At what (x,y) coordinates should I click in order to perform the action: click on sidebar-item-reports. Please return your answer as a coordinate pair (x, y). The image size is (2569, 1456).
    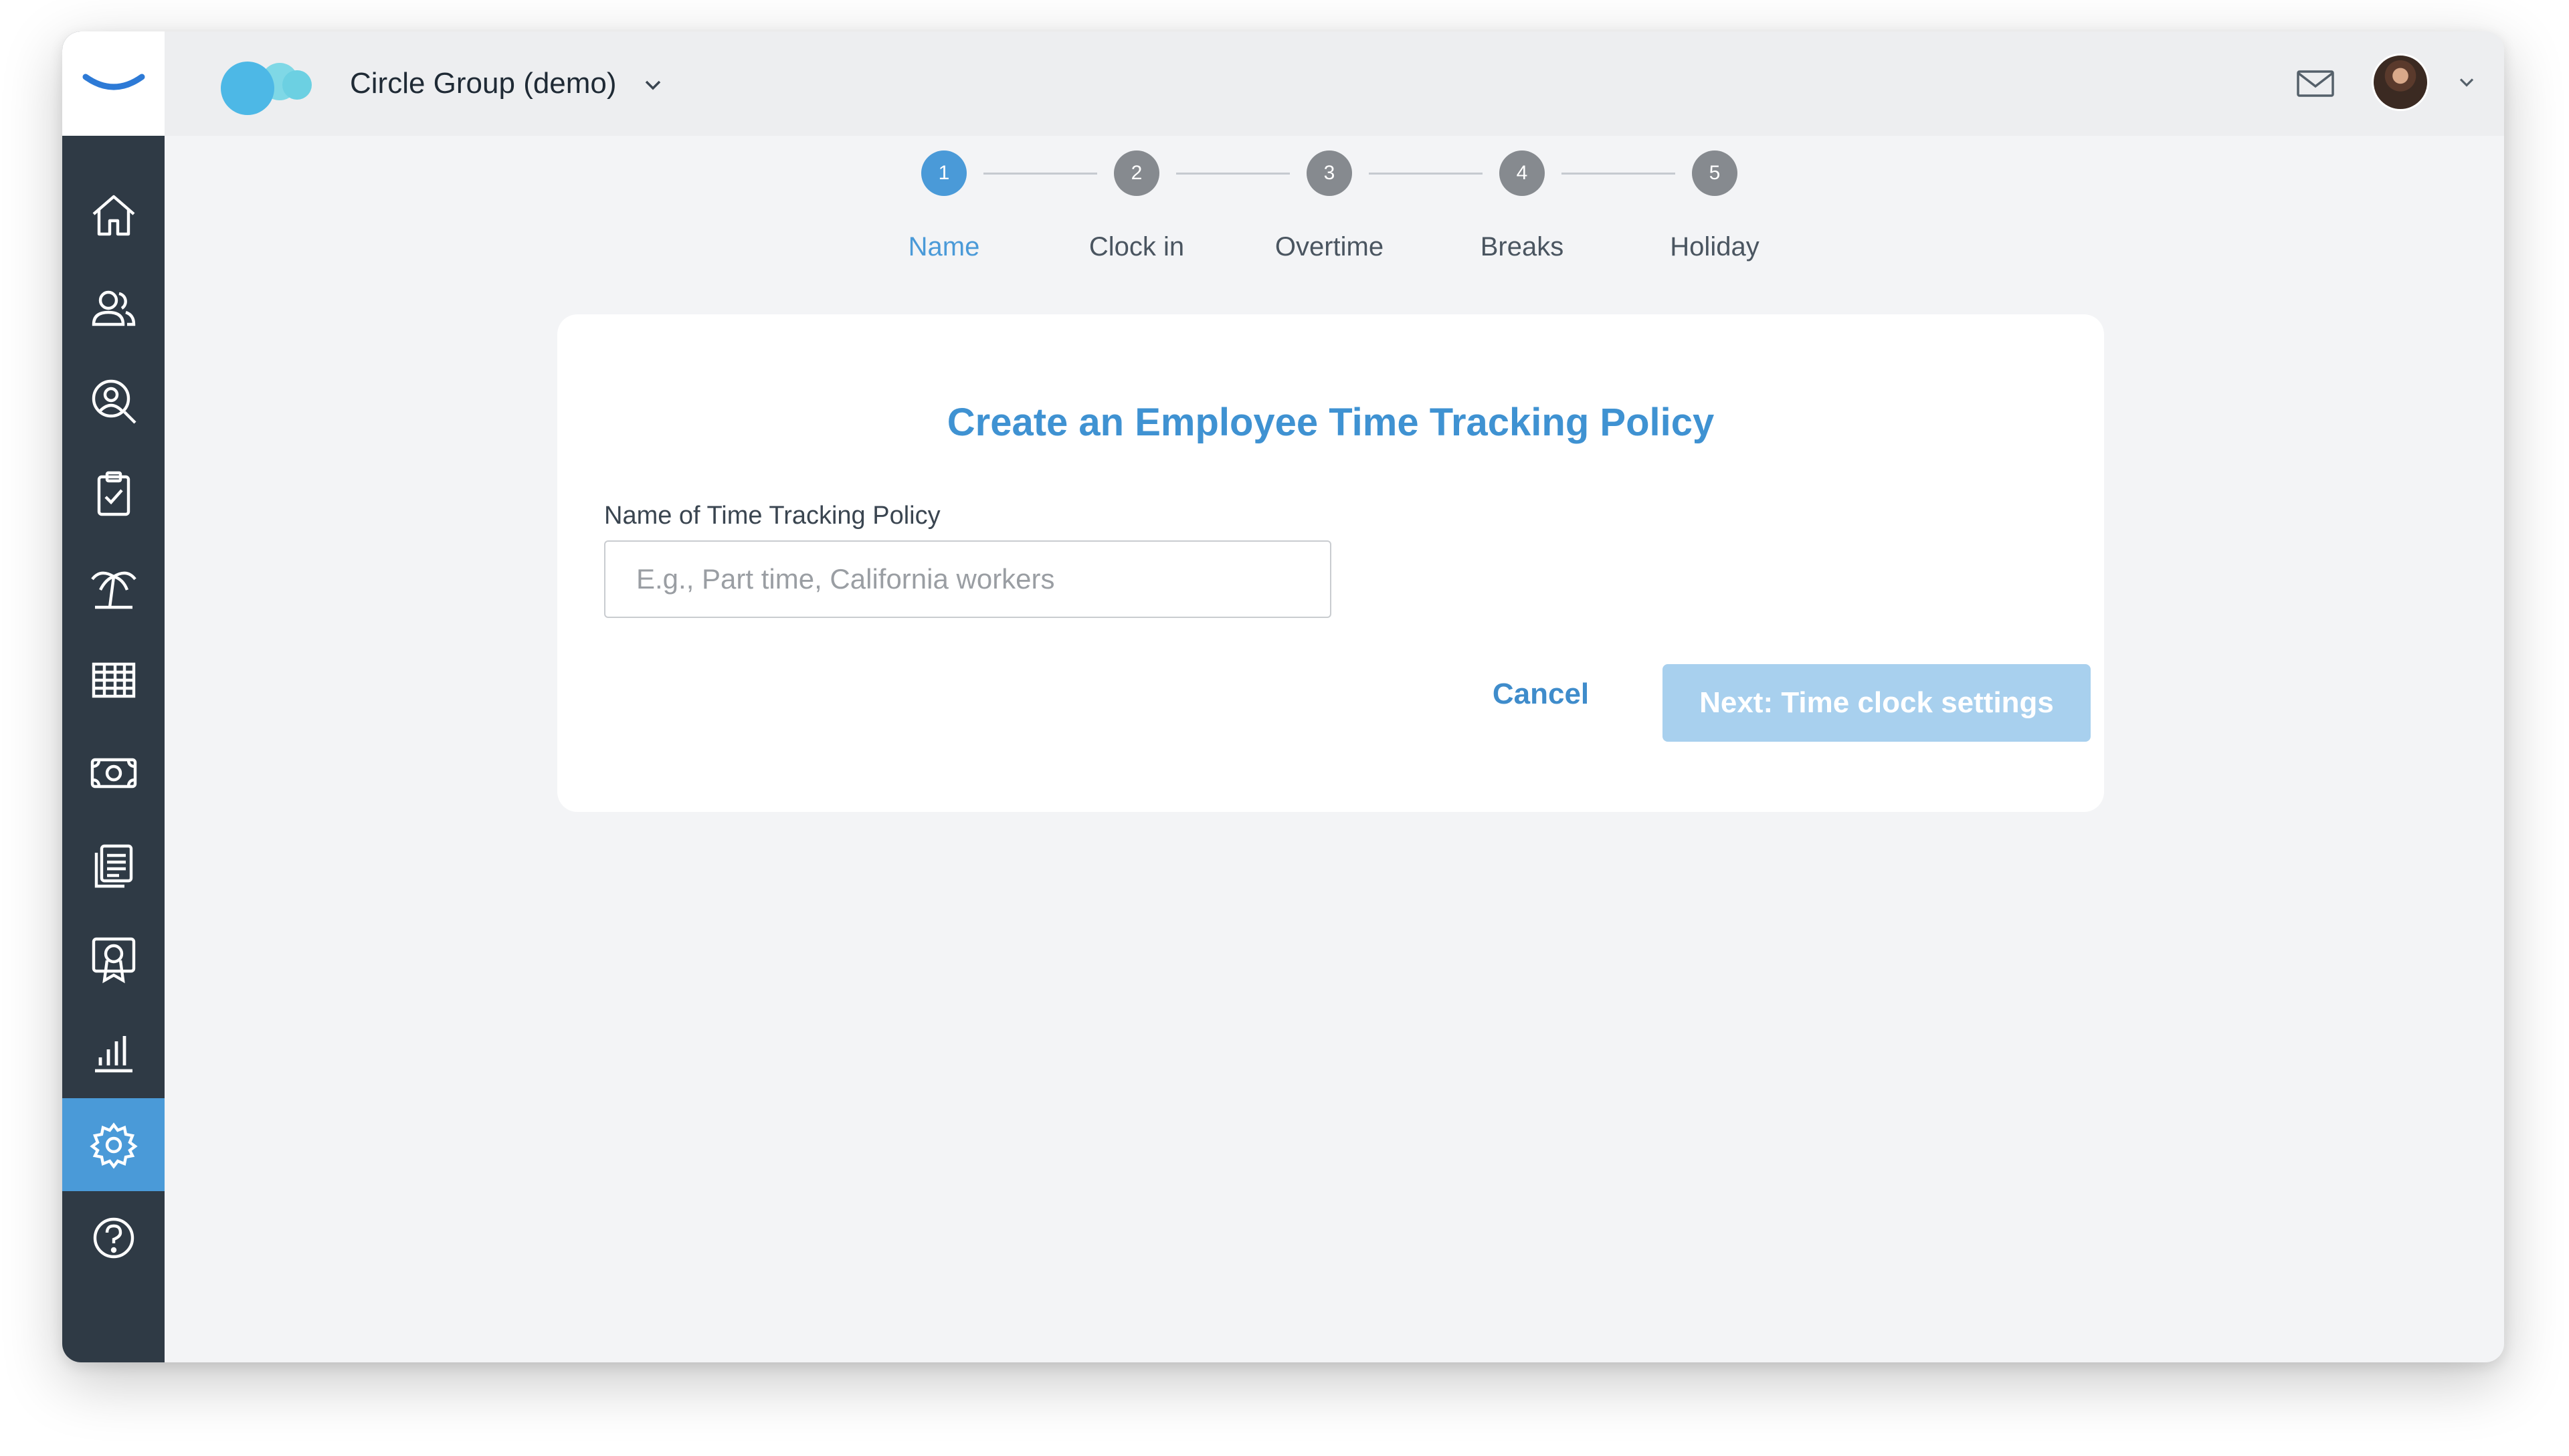
    Looking at the image, I should click on (113, 1051).